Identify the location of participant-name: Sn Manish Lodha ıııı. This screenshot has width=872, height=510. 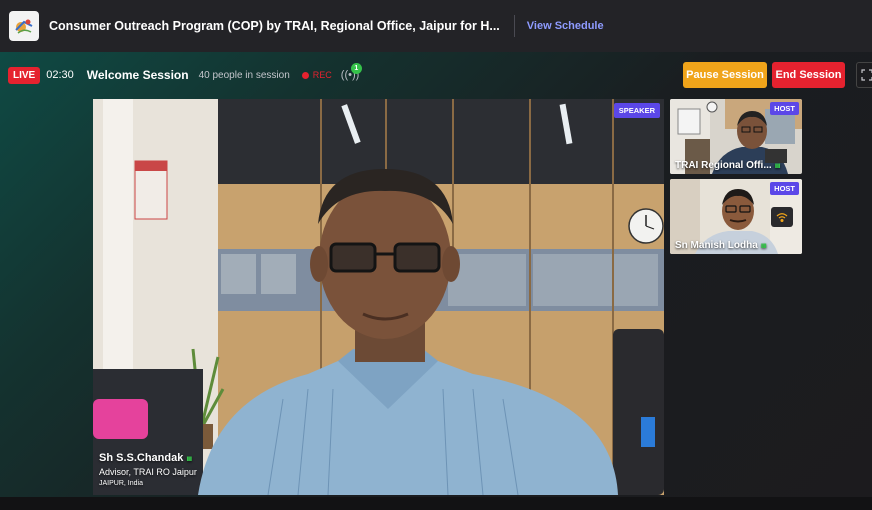
(721, 245).